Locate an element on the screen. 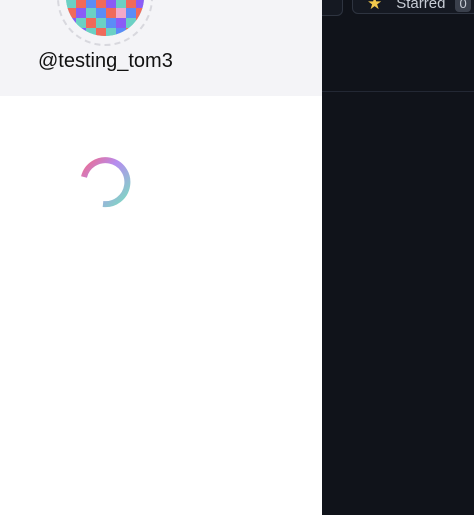 The height and width of the screenshot is (515, 474). tab-starred: ★ Starred 0 is located at coordinates (413, 7).